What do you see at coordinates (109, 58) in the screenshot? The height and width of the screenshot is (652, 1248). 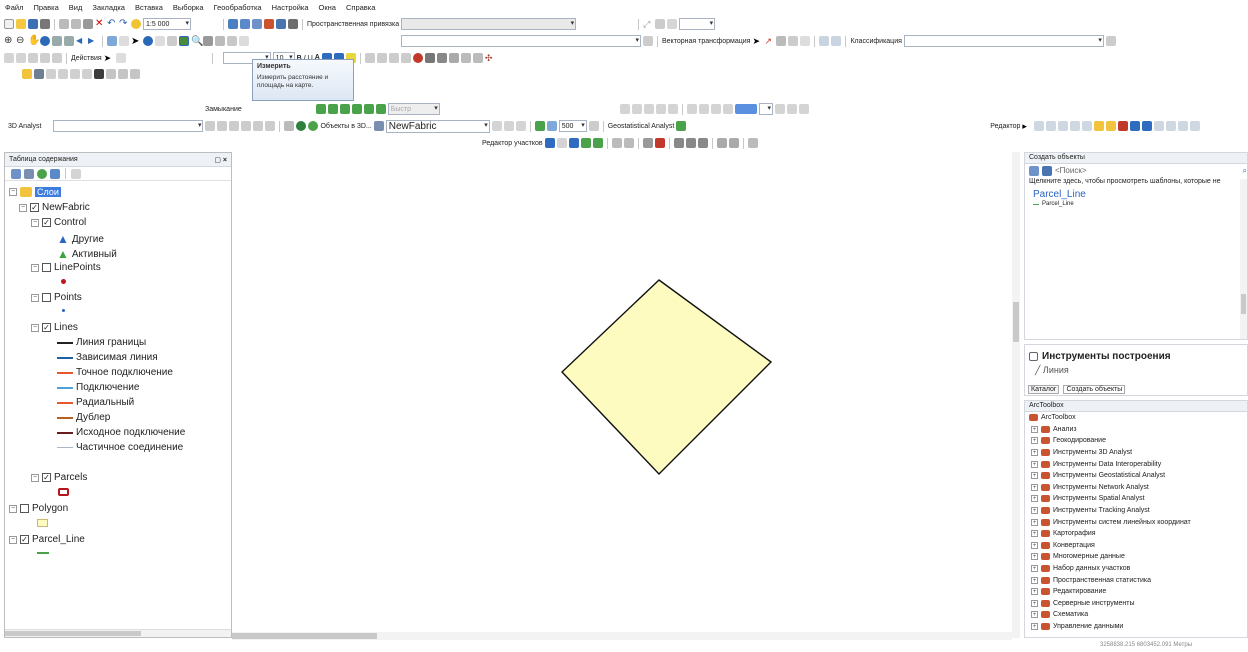 I see `pointer-icon: ➤` at bounding box center [109, 58].